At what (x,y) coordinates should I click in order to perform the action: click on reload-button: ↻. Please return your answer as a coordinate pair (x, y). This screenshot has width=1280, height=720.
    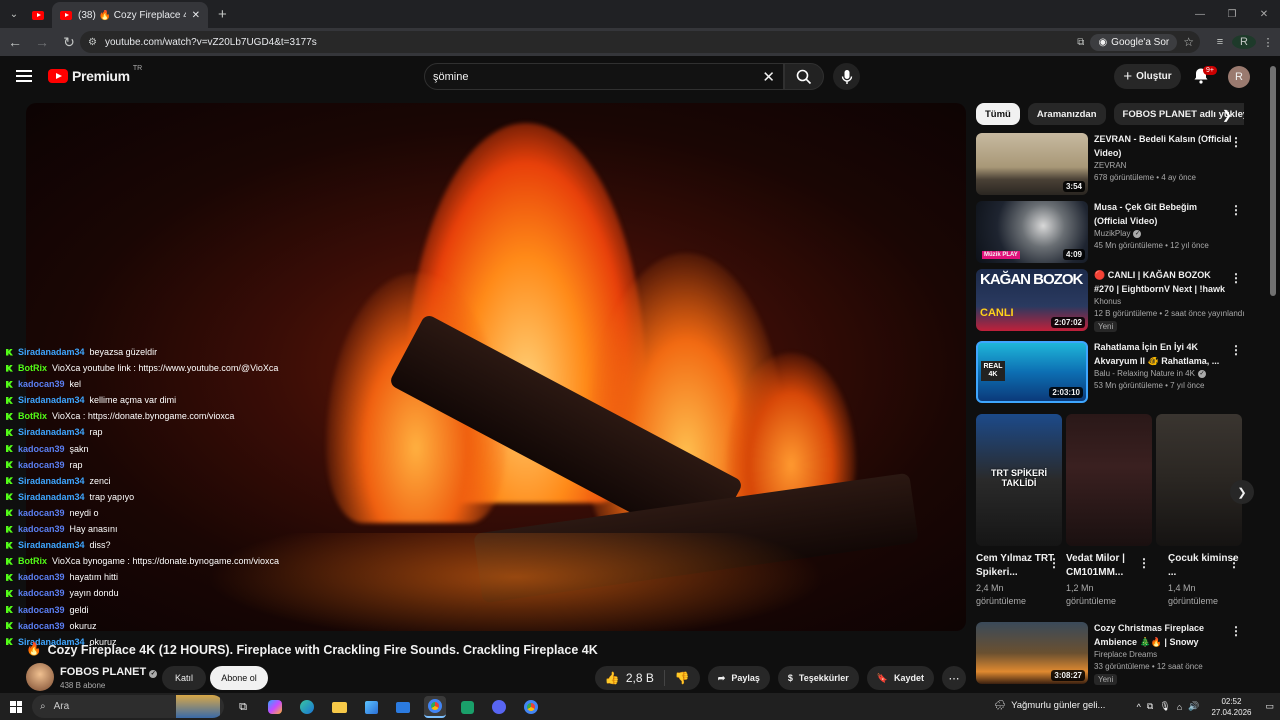
    Looking at the image, I should click on (69, 42).